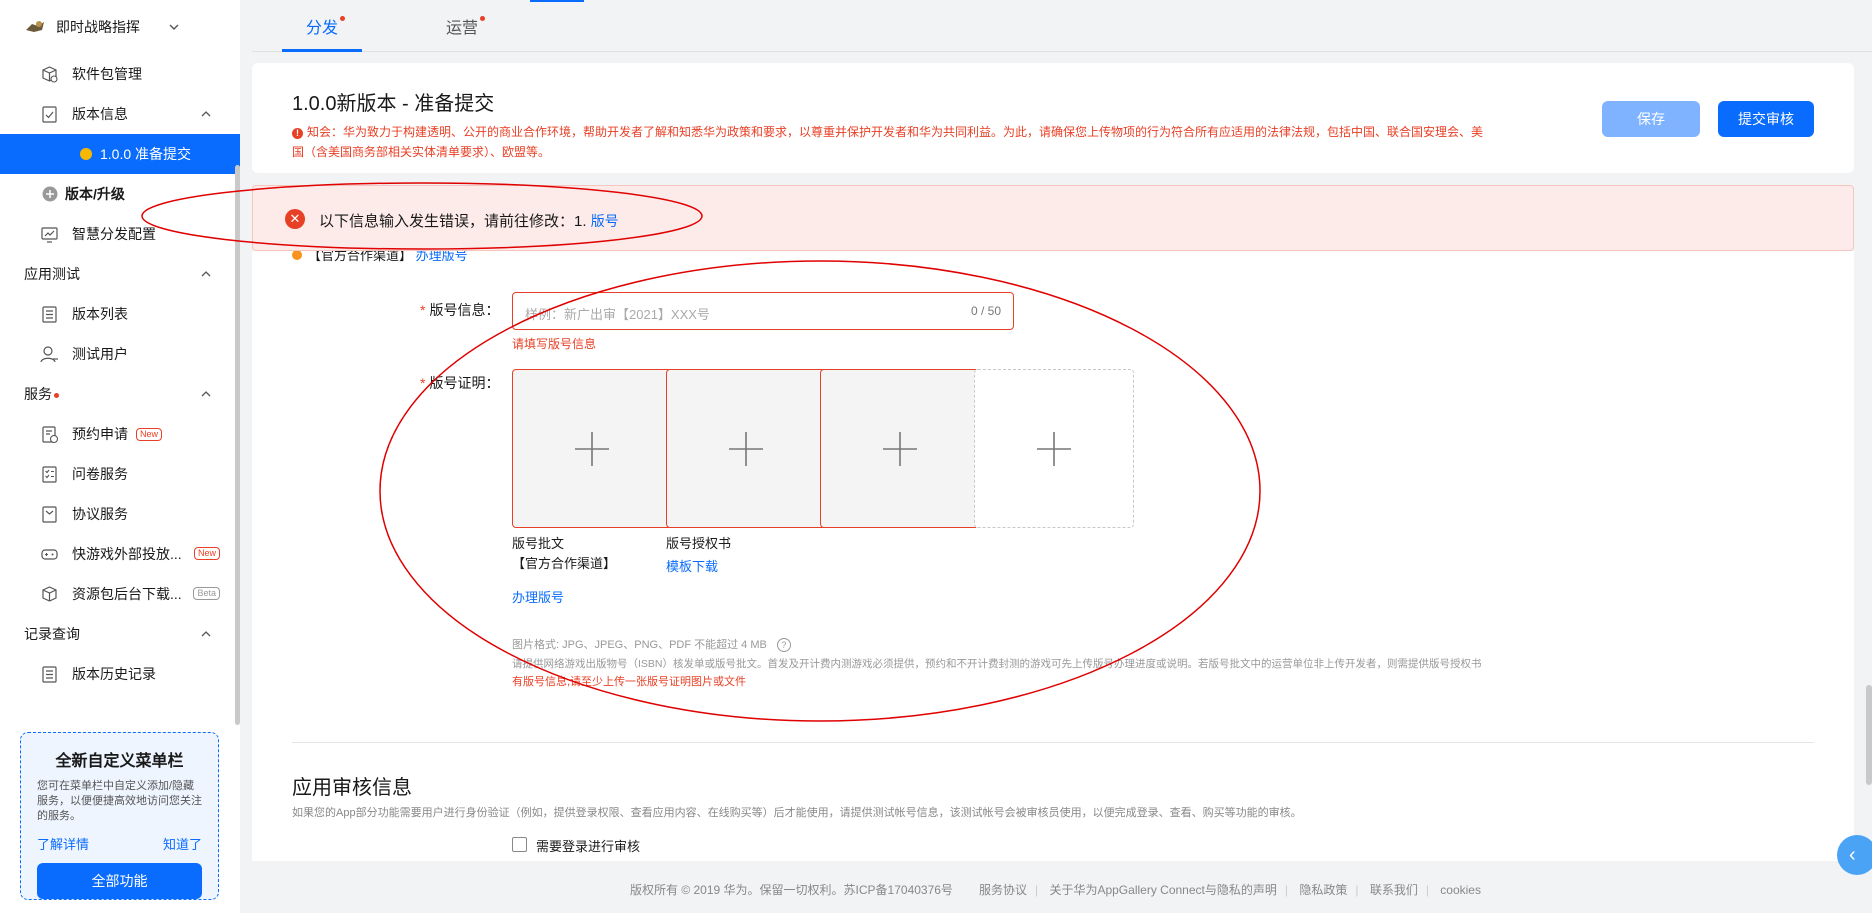 The image size is (1872, 913). Describe the element at coordinates (297, 133) in the screenshot. I see `alert-icon: !` at that location.